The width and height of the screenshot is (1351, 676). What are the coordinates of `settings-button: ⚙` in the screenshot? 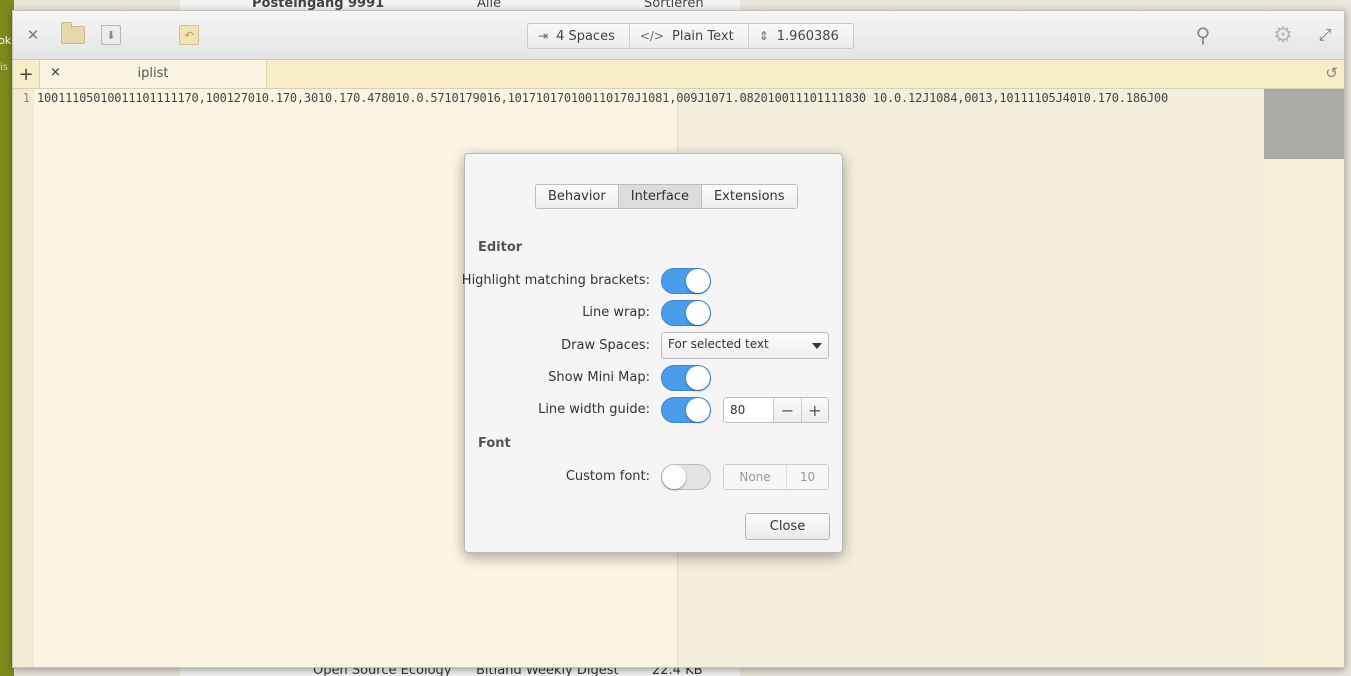 It's located at (1283, 35).